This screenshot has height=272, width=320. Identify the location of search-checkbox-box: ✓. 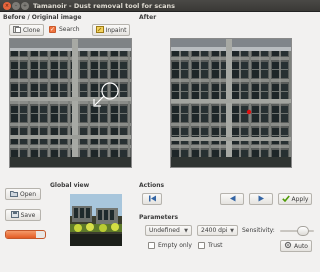
(52, 29).